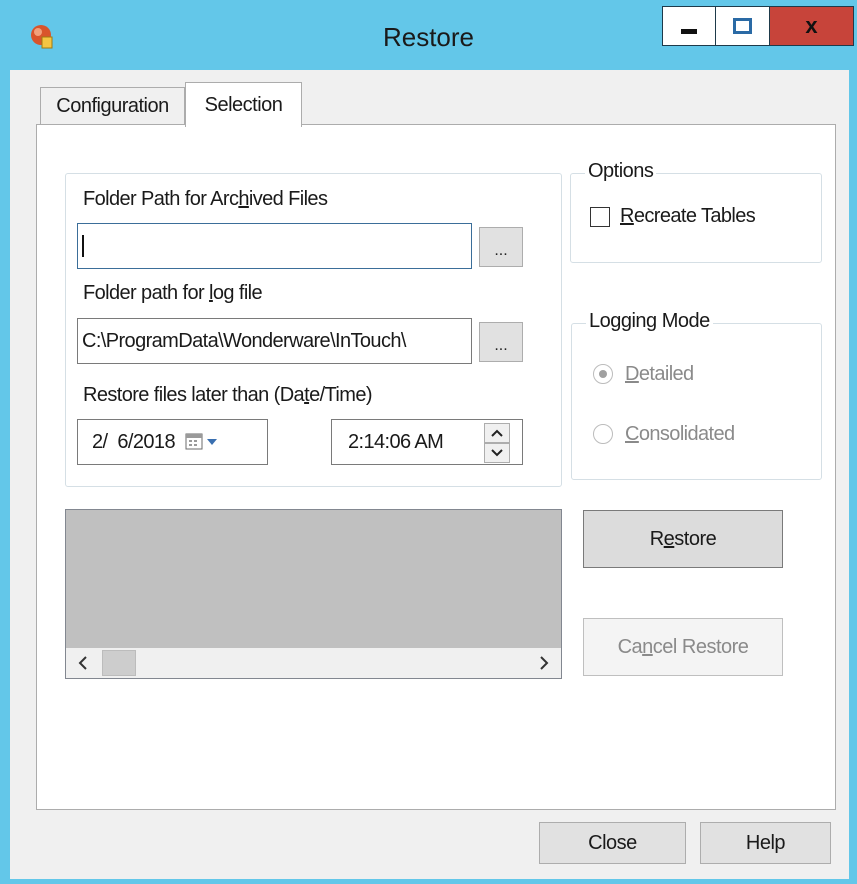  I want to click on consolidated-radio, so click(603, 434).